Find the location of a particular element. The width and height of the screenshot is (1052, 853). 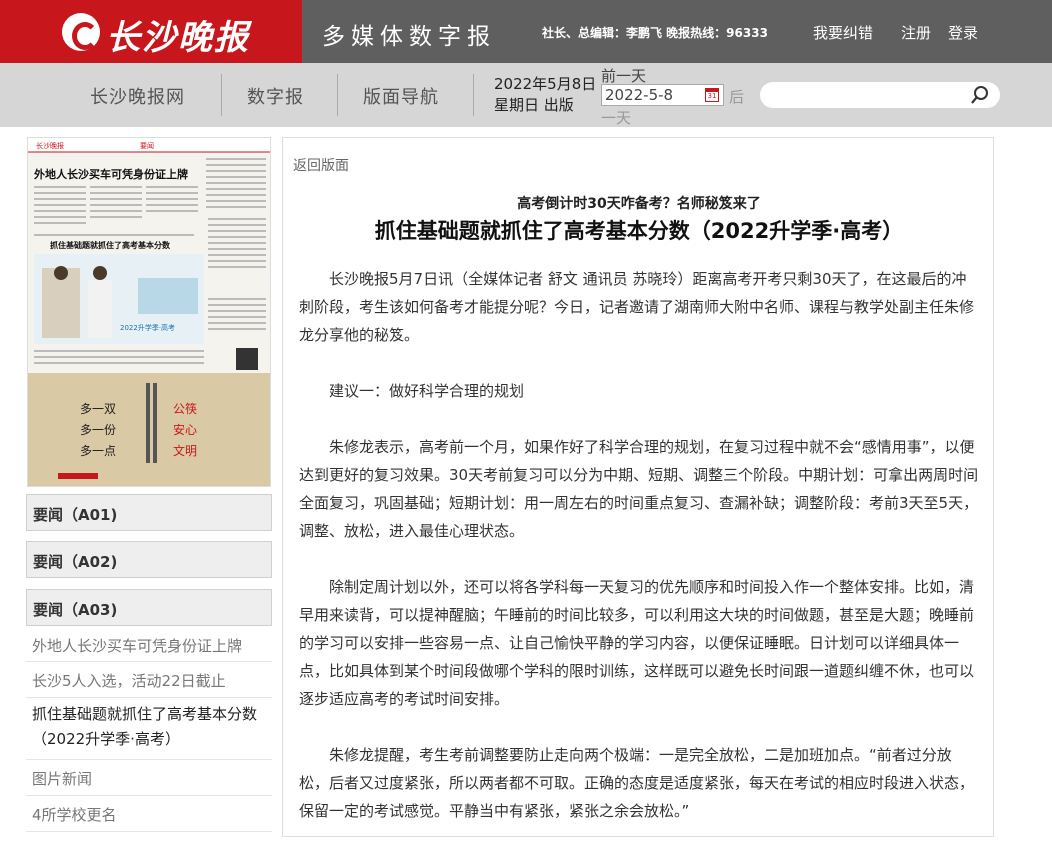

report-error-link: 我要纠错 is located at coordinates (843, 32).